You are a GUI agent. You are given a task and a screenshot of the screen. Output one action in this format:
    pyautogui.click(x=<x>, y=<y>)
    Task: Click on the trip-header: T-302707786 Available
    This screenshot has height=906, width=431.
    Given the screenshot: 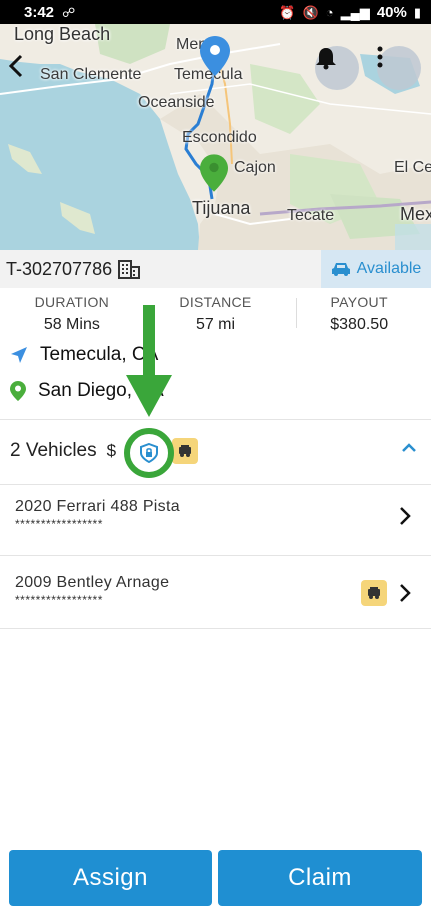 What is the action you would take?
    pyautogui.click(x=215, y=269)
    